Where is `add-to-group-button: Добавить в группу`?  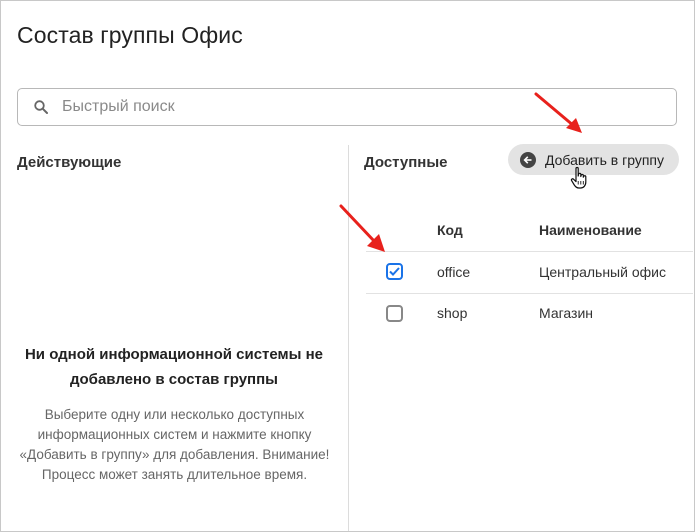 add-to-group-button: Добавить в группу is located at coordinates (593, 159).